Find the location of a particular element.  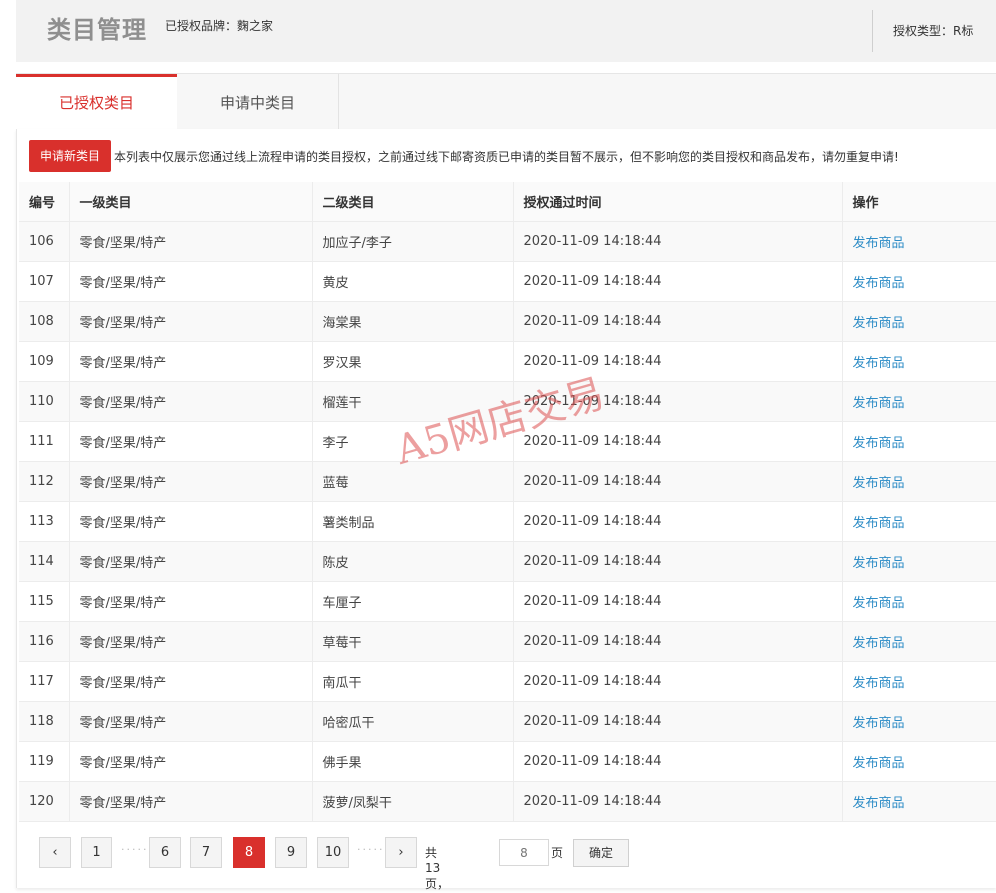

prev-page-button: ‹ is located at coordinates (55, 852).